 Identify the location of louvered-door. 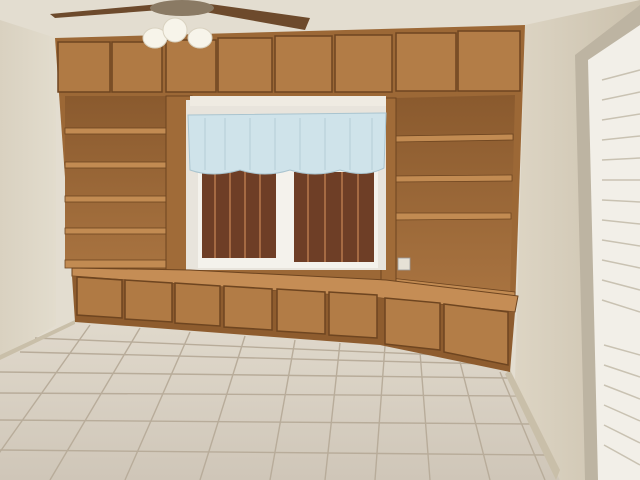
(607, 242).